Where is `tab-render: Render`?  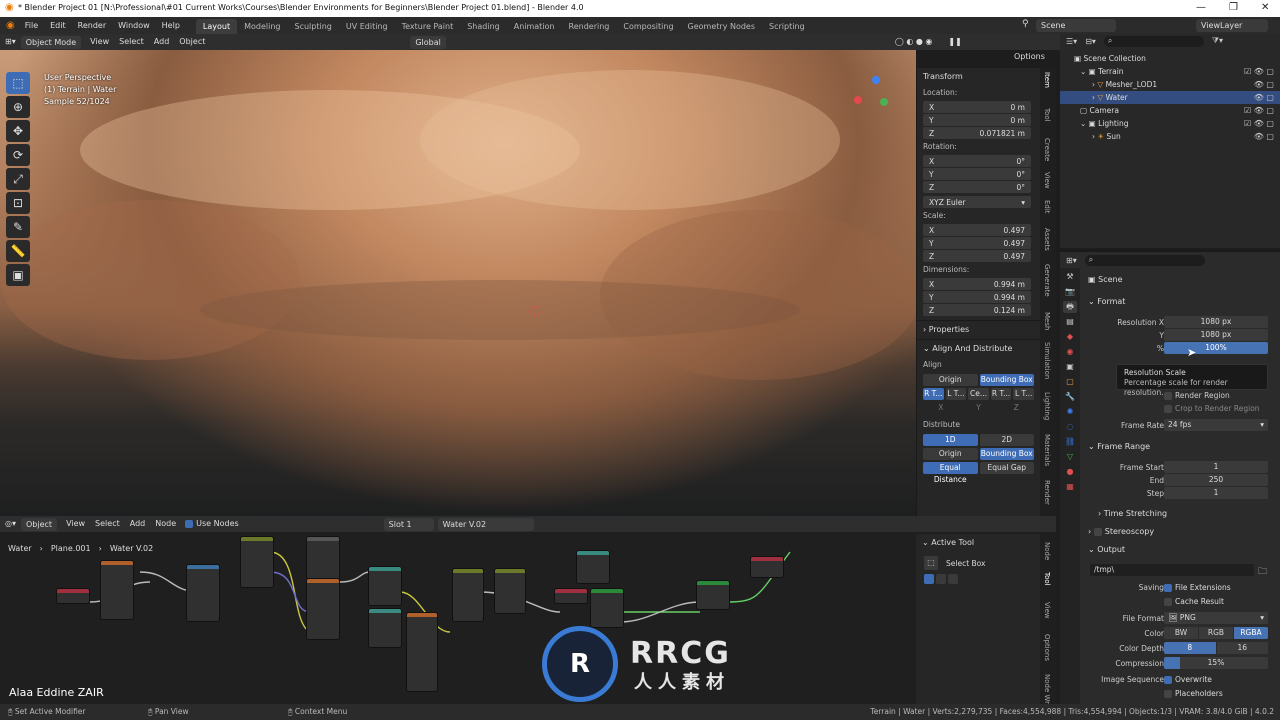 tab-render: Render is located at coordinates (1047, 492).